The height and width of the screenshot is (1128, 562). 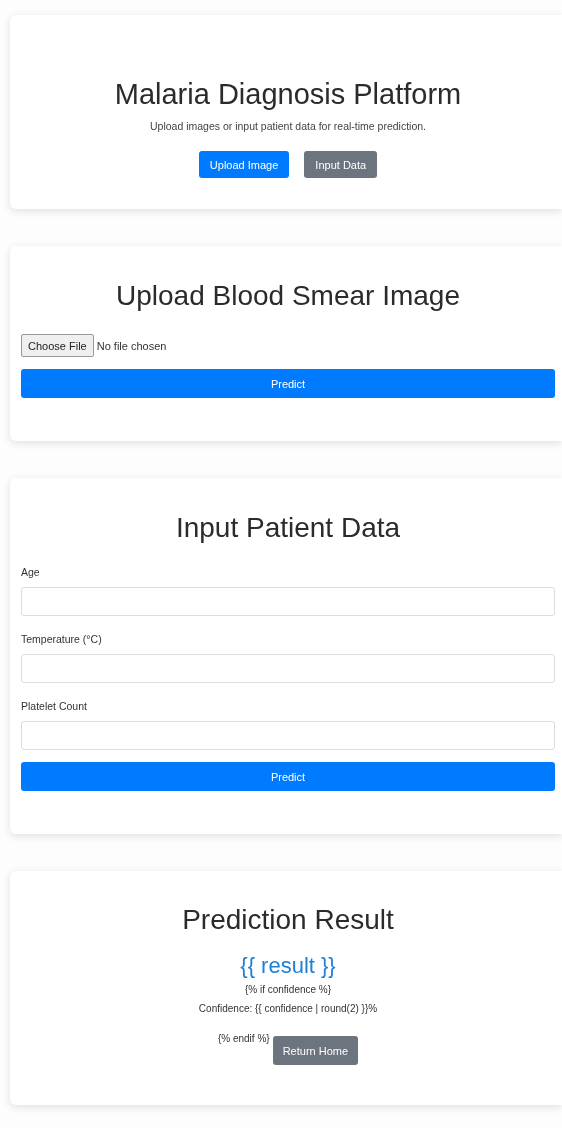 What do you see at coordinates (288, 966) in the screenshot?
I see `result-text: {{ result }}` at bounding box center [288, 966].